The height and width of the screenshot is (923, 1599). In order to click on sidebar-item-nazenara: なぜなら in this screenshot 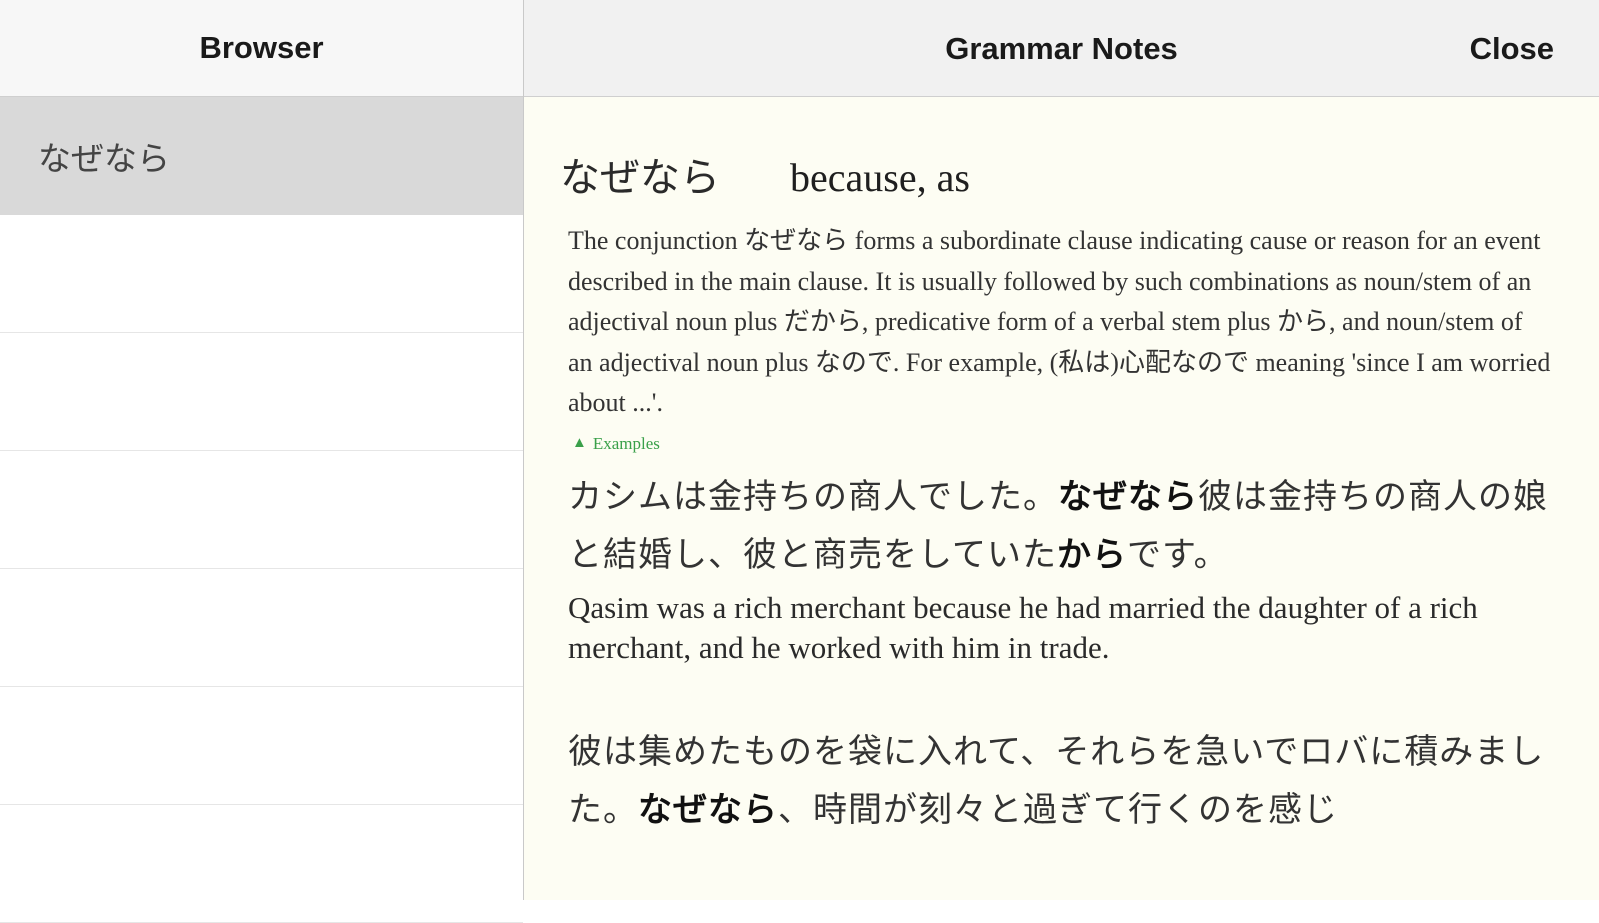, I will do `click(261, 156)`.